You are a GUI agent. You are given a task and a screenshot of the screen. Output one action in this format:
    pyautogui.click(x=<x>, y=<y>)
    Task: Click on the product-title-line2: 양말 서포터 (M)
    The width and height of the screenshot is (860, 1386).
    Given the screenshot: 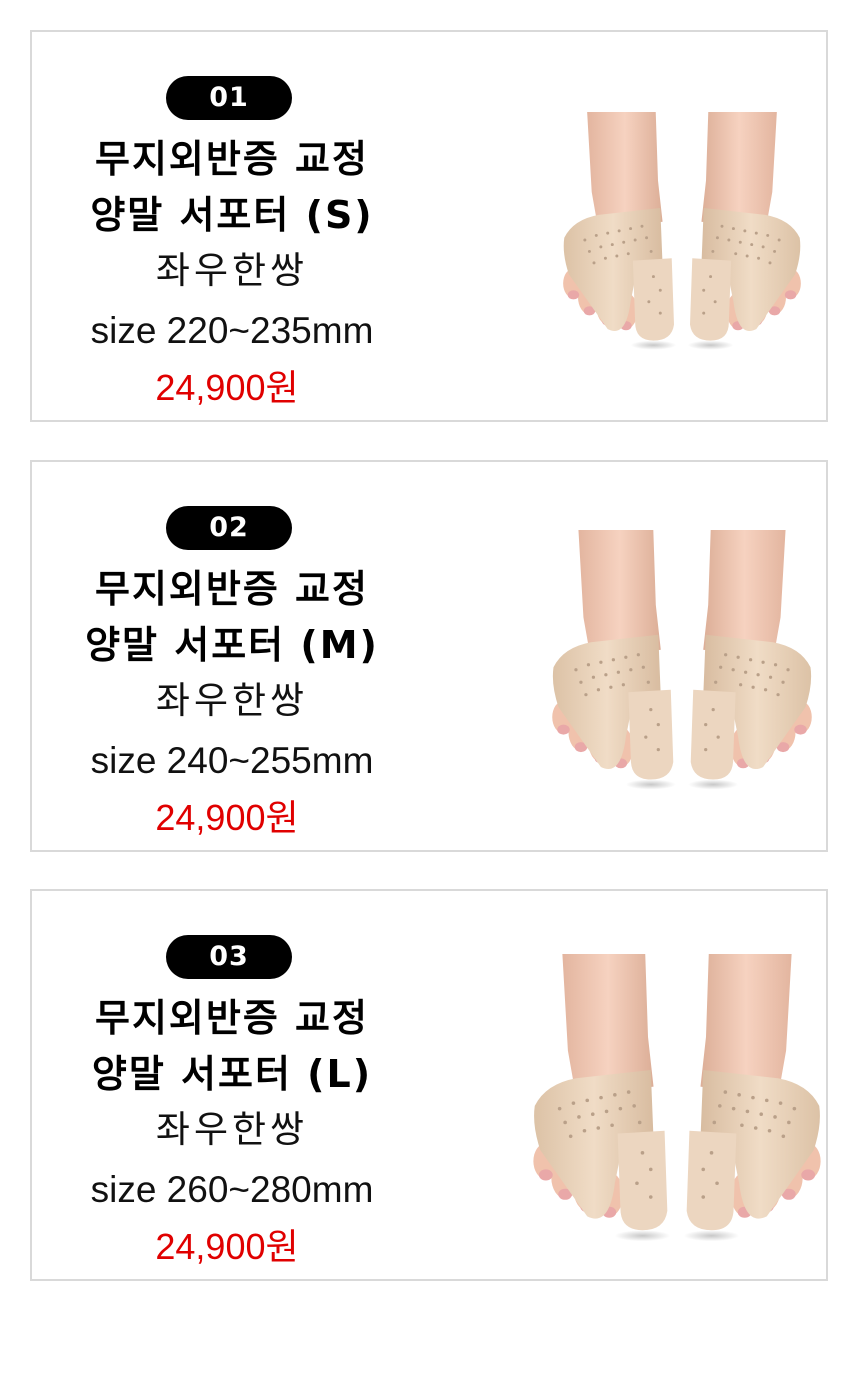 What is the action you would take?
    pyautogui.click(x=232, y=645)
    